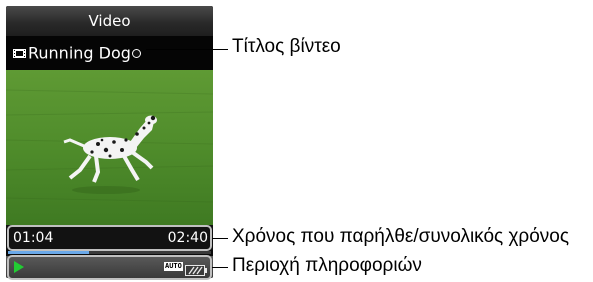  What do you see at coordinates (109, 21) in the screenshot?
I see `screen-title: Video` at bounding box center [109, 21].